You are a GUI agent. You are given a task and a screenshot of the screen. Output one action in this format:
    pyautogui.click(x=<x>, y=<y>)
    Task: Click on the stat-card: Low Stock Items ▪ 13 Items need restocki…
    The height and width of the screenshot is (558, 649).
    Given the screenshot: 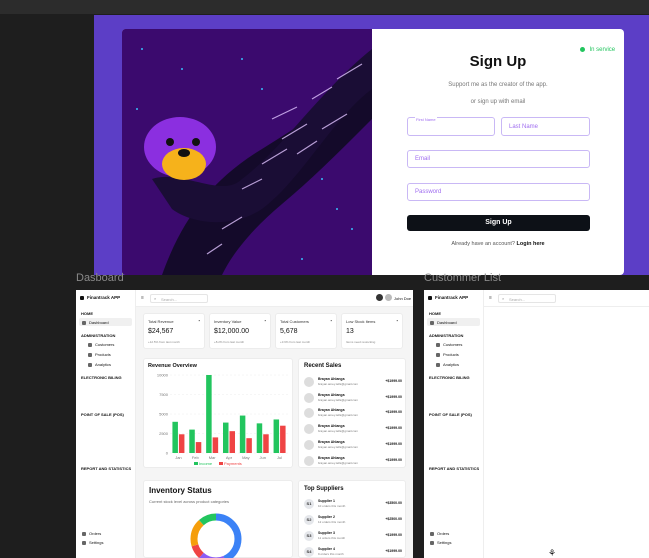 What is the action you would take?
    pyautogui.click(x=372, y=331)
    